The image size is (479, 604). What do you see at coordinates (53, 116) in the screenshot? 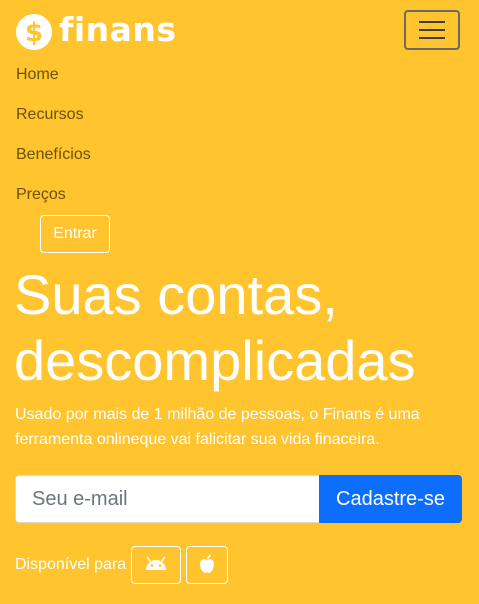
I see `nav-link-recursos: Recursos` at bounding box center [53, 116].